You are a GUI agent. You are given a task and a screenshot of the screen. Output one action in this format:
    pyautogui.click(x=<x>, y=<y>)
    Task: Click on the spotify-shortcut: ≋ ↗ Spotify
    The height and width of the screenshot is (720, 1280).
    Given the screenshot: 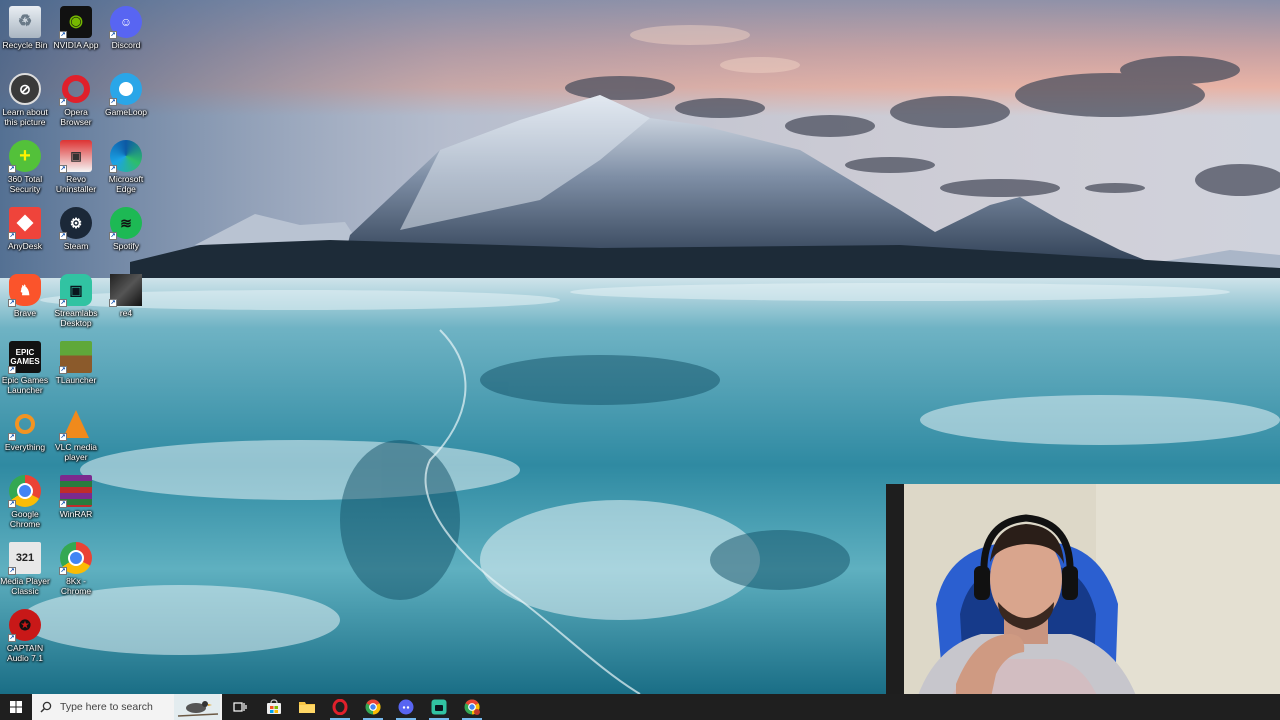 What is the action you would take?
    pyautogui.click(x=126, y=236)
    